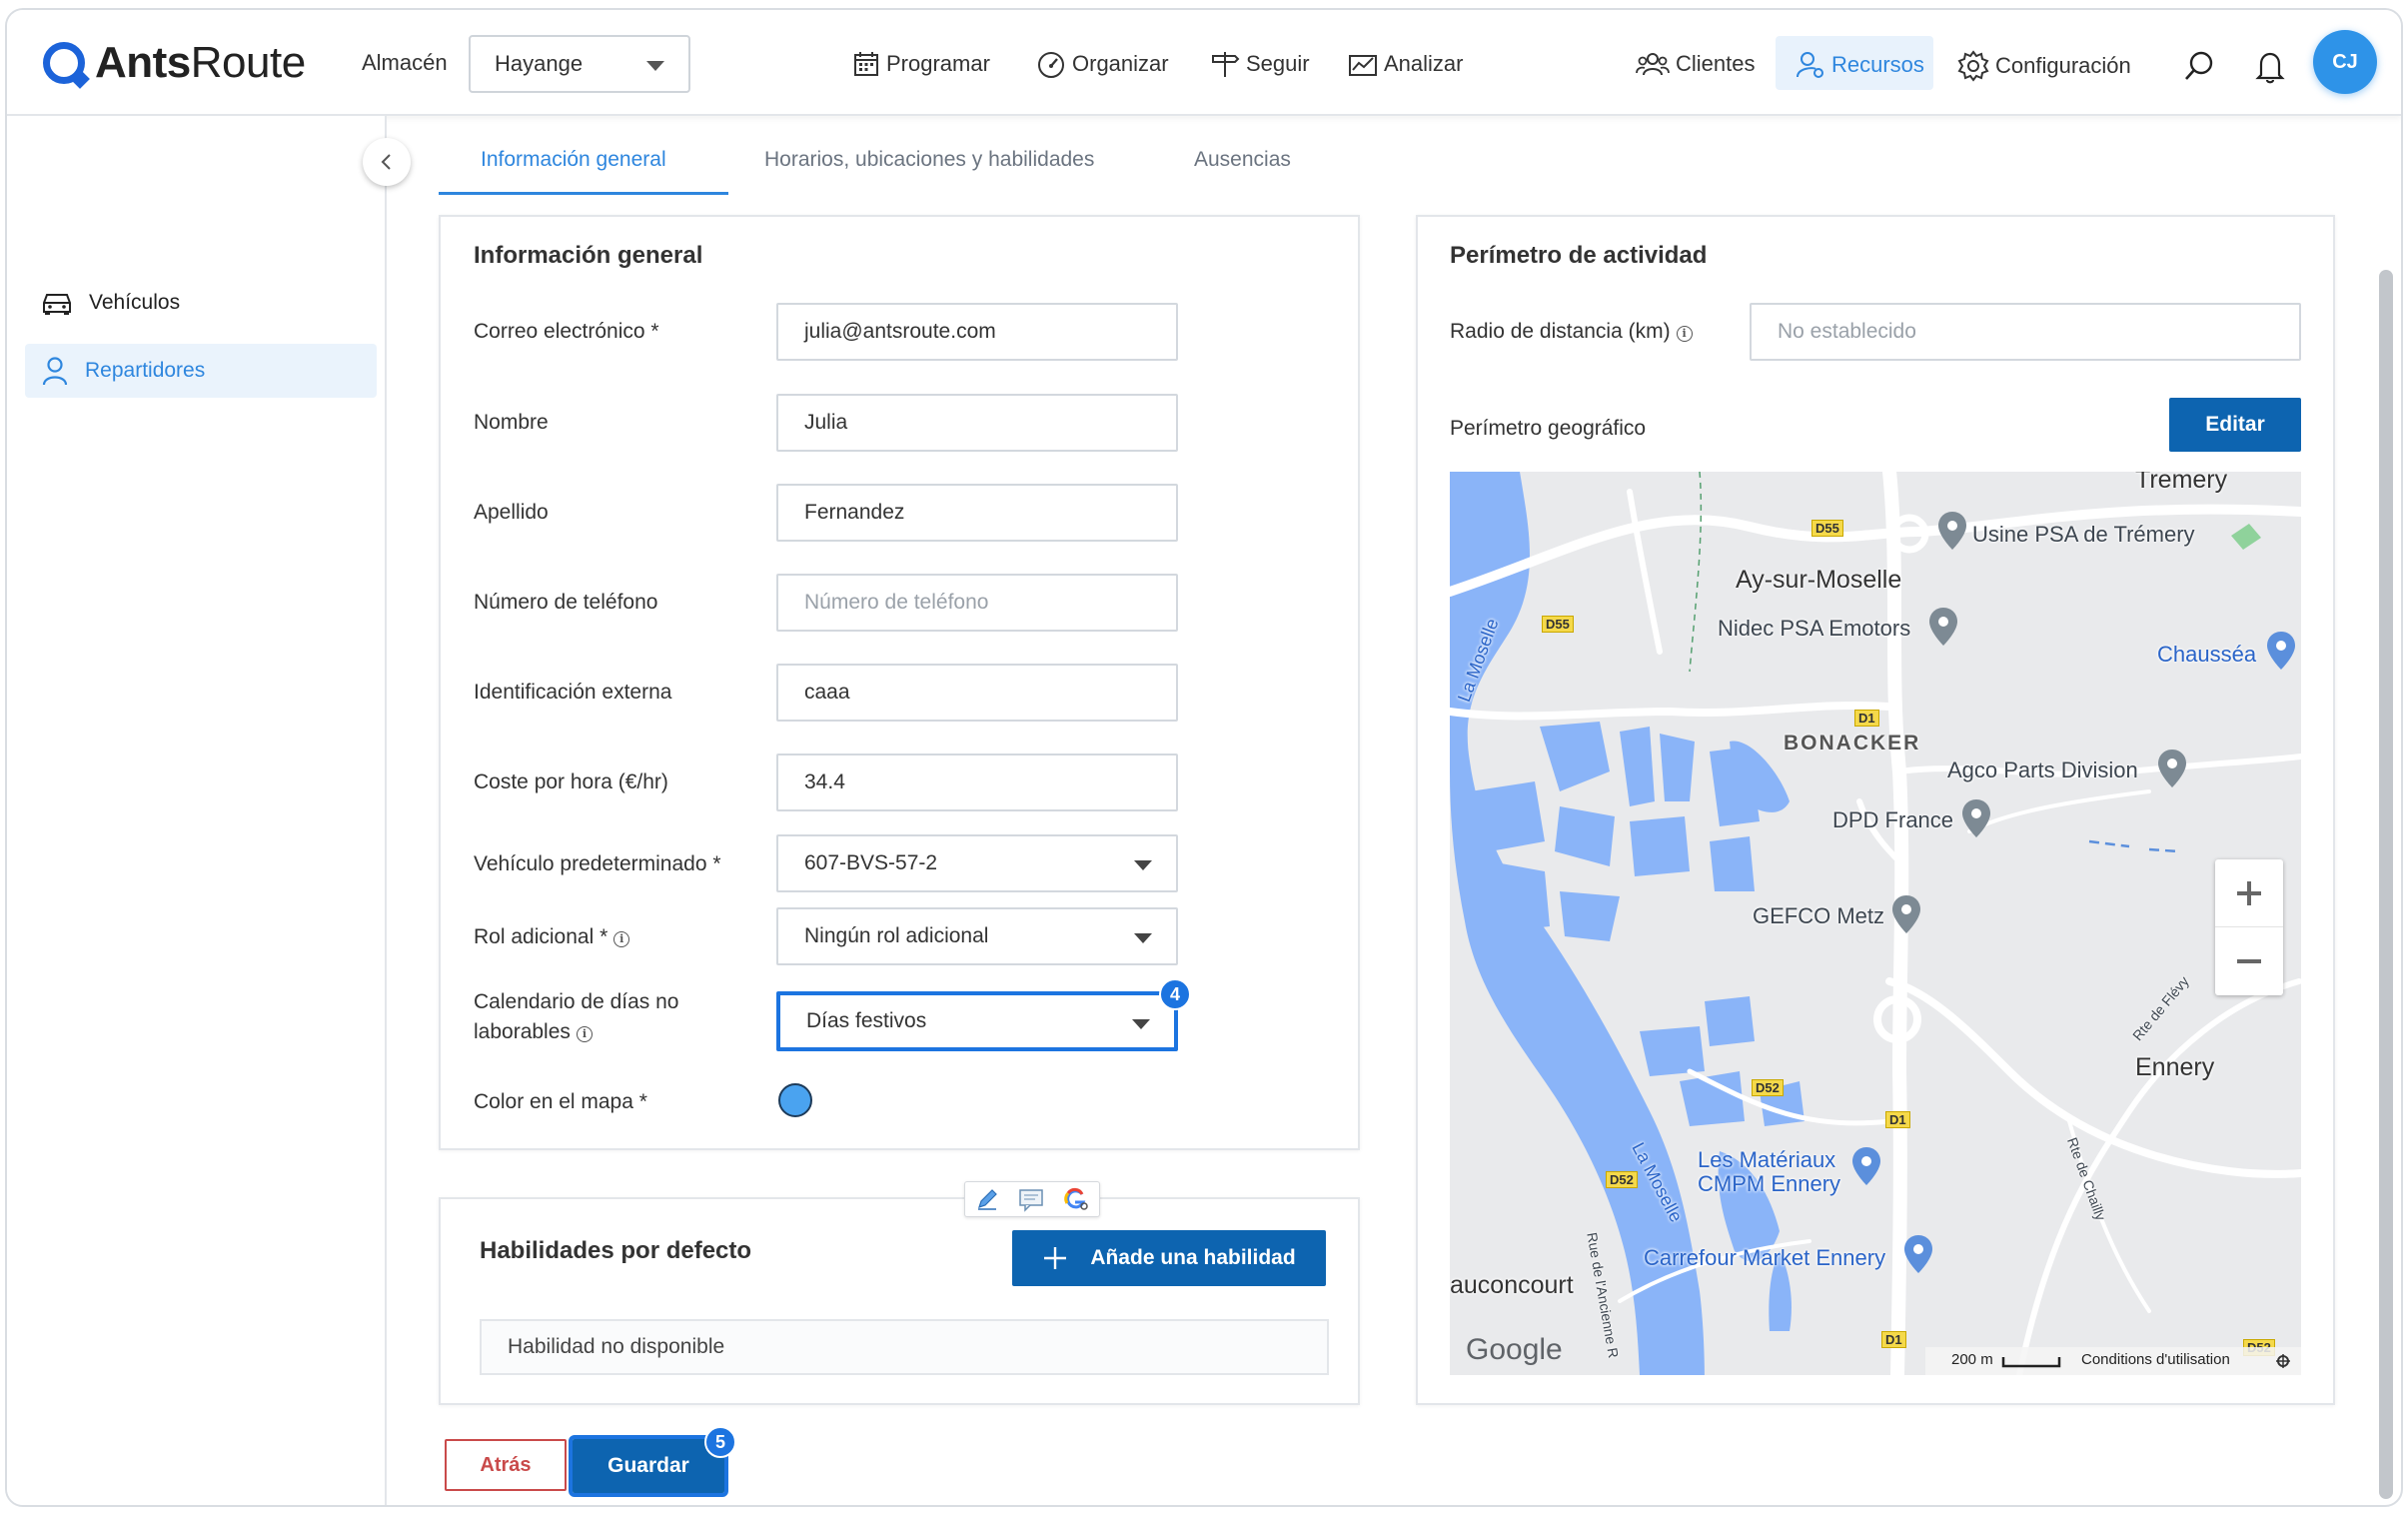 This screenshot has height=1514, width=2408. I want to click on radius-label: Radio de distancia (km) i, so click(1571, 332).